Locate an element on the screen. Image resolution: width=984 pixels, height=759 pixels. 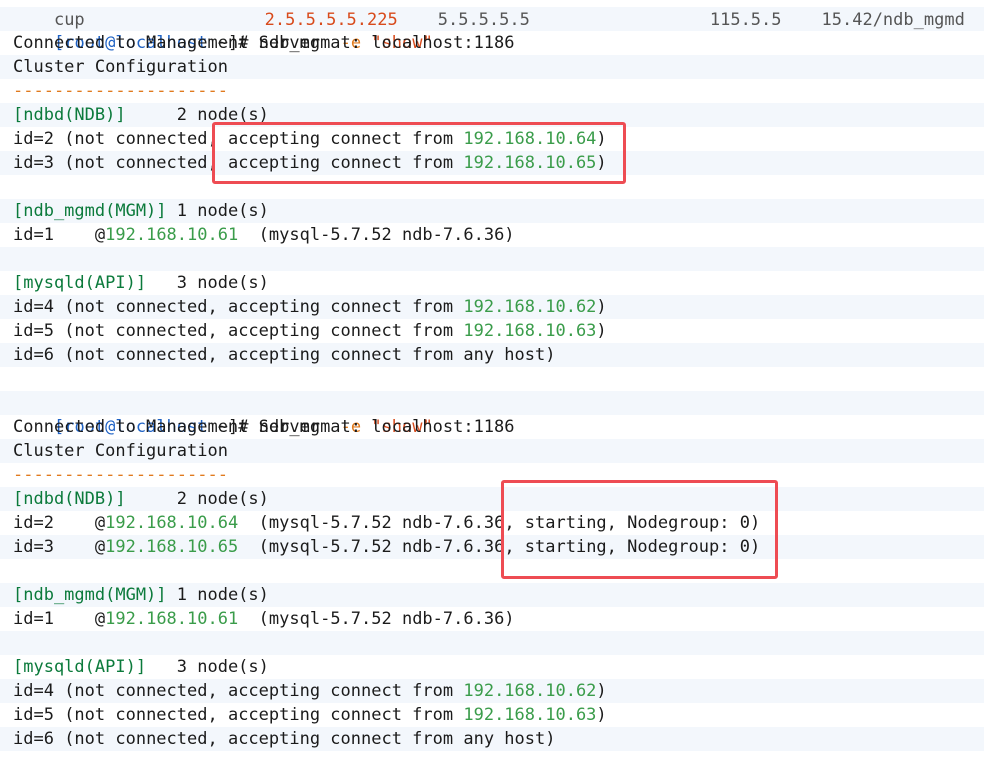
section-header: [ndbd(NDB)] 2 node(s) is located at coordinates (141, 499).